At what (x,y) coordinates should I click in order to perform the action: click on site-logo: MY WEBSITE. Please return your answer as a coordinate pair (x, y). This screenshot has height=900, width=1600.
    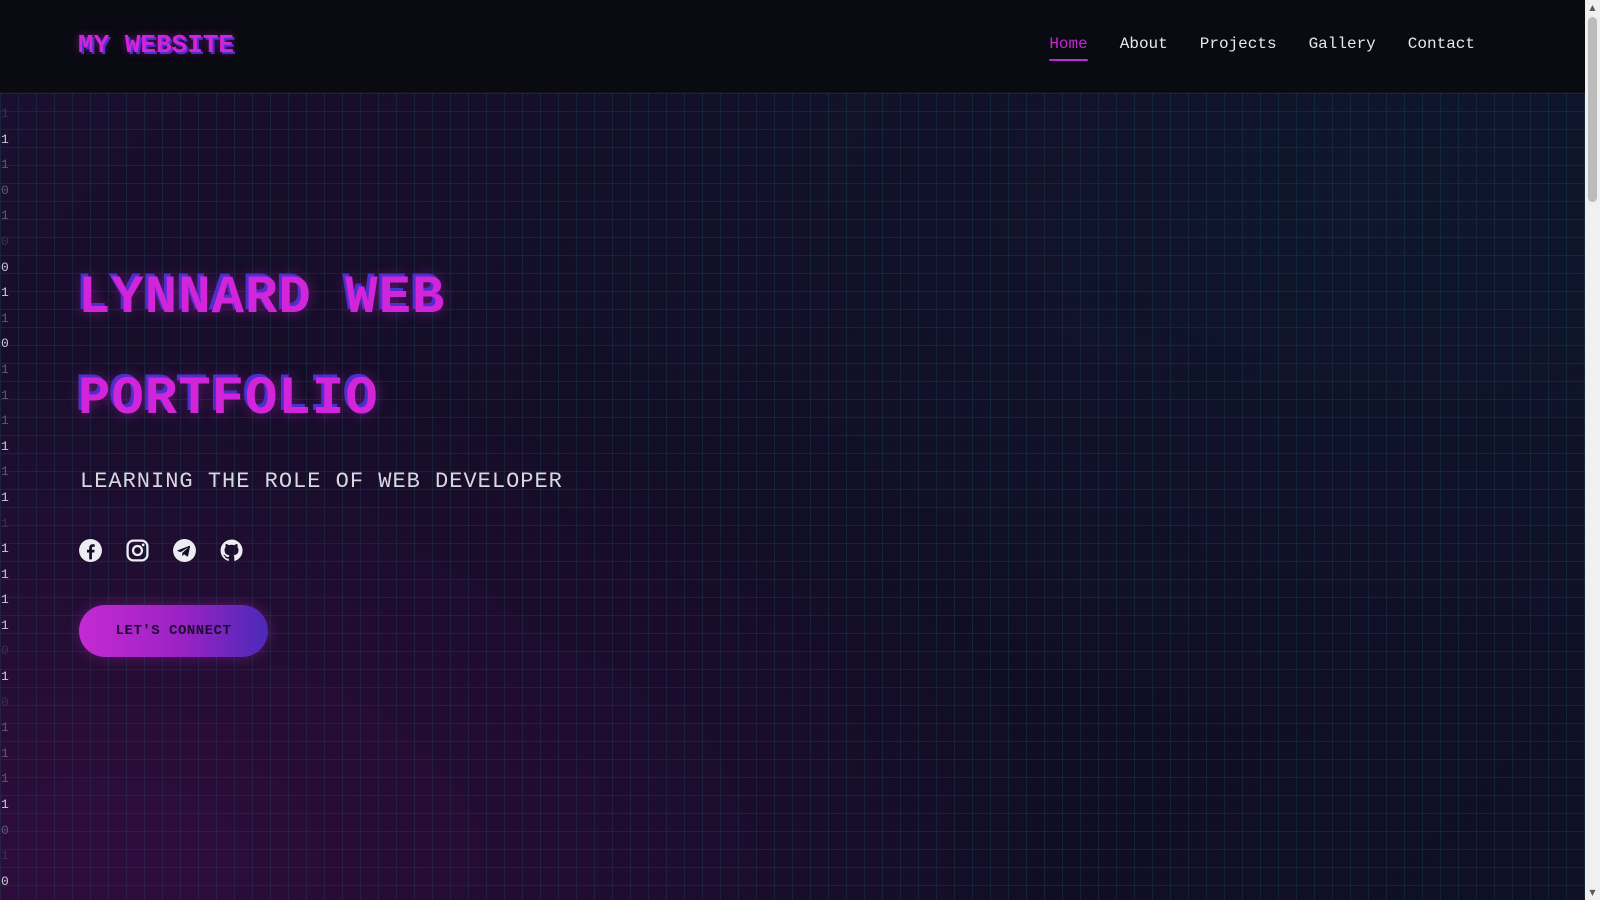
    Looking at the image, I should click on (156, 45).